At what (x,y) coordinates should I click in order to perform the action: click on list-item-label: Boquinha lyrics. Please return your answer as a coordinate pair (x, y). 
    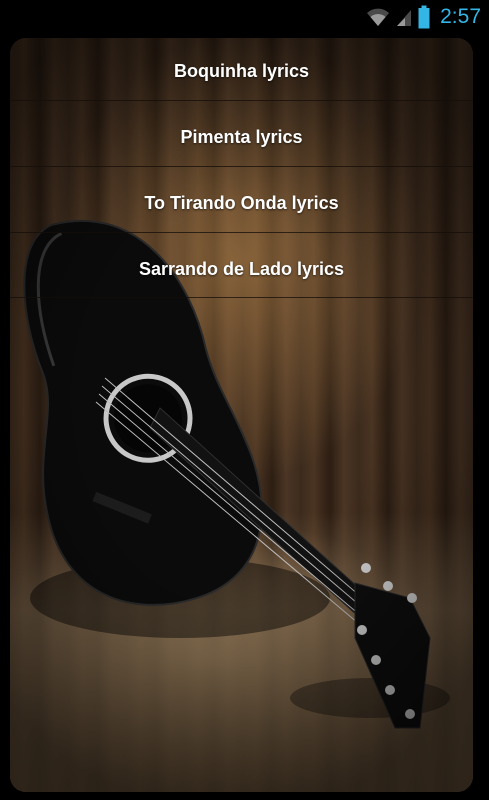
    Looking at the image, I should click on (241, 70).